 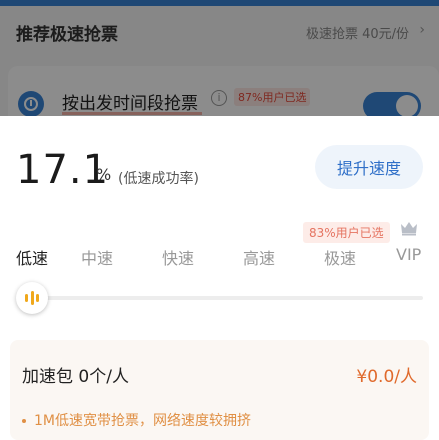 What do you see at coordinates (178, 257) in the screenshot?
I see `tier-fast: 快速` at bounding box center [178, 257].